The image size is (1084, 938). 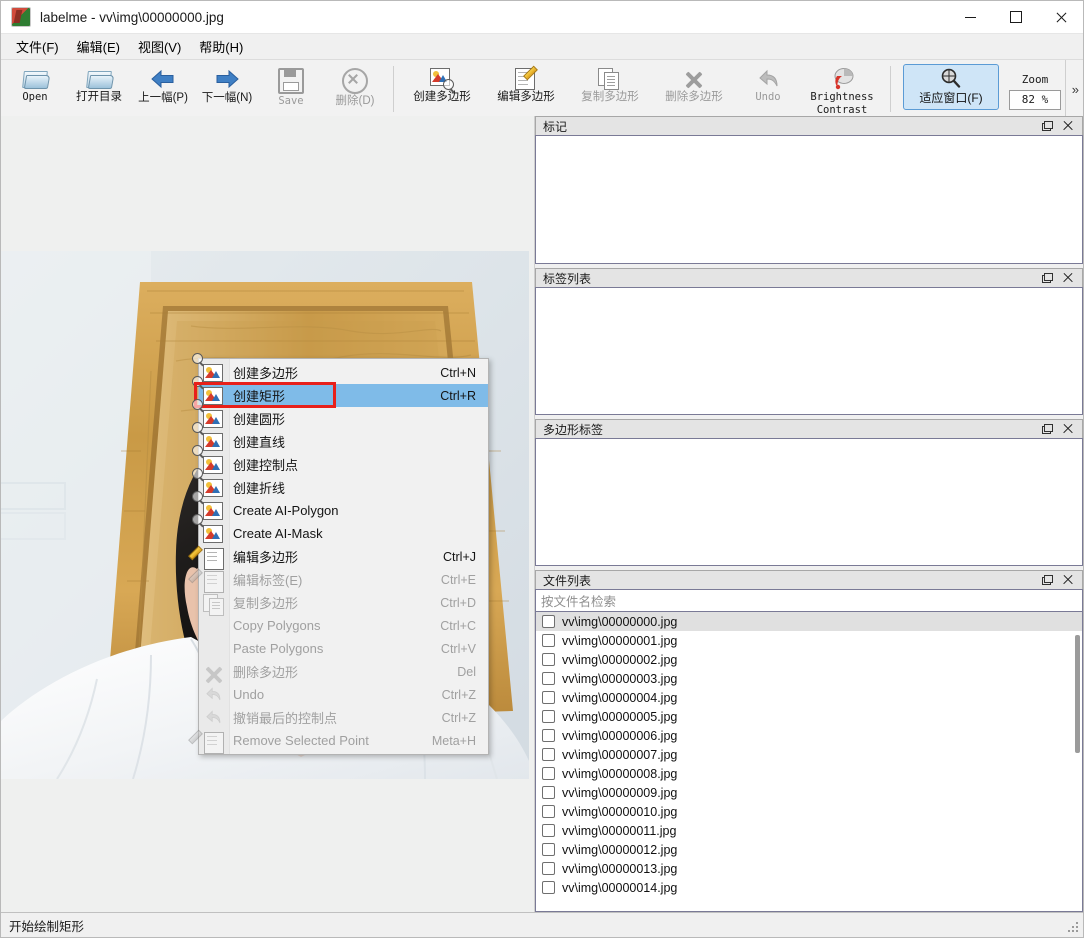 I want to click on context-menu-item-shortcut: Ctrl+N, so click(x=458, y=372).